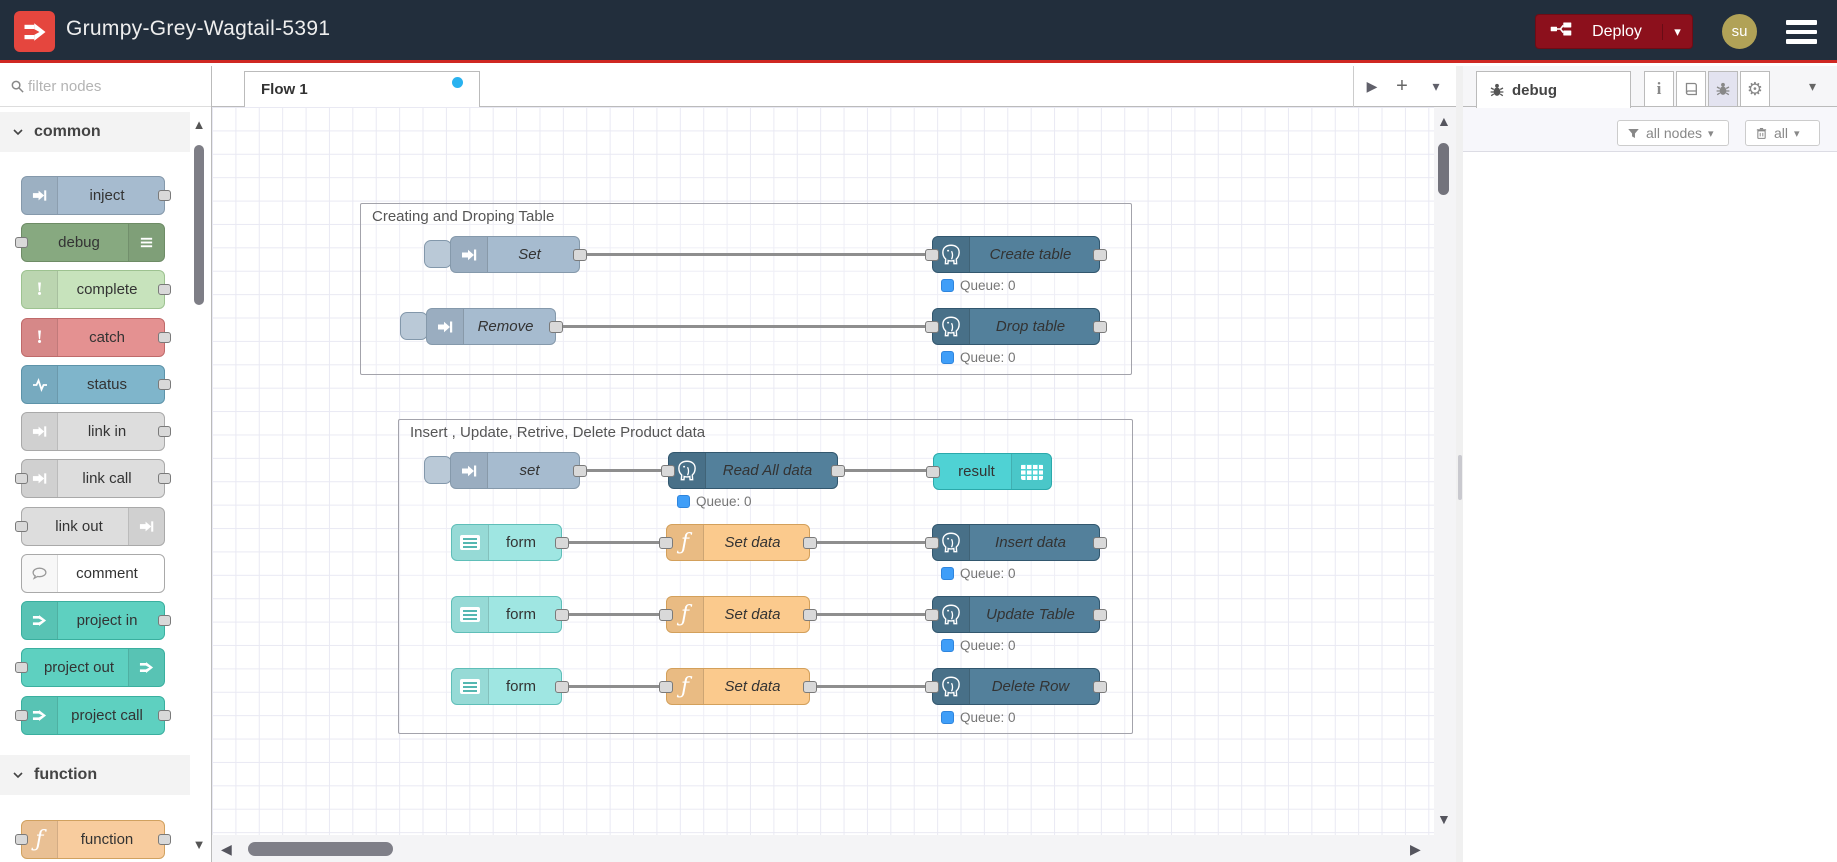 The image size is (1837, 862). I want to click on add-flow-button: +, so click(1402, 86).